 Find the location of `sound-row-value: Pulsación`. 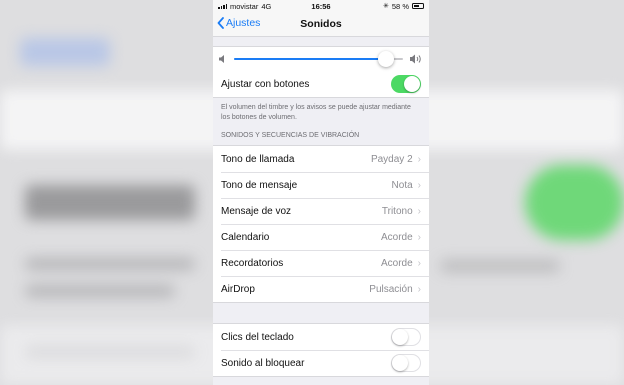

sound-row-value: Pulsación is located at coordinates (391, 289).